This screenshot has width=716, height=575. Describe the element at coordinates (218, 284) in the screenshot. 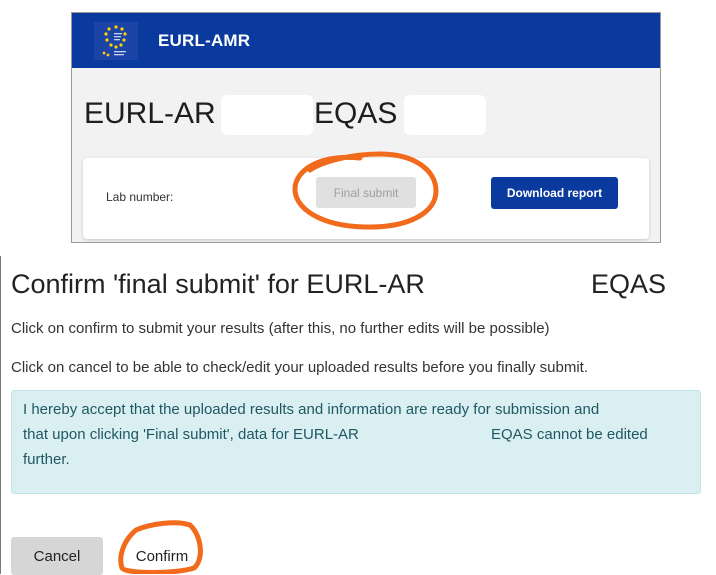

I see `dialog-title: Confirm 'final submit' for EURL-AR` at that location.